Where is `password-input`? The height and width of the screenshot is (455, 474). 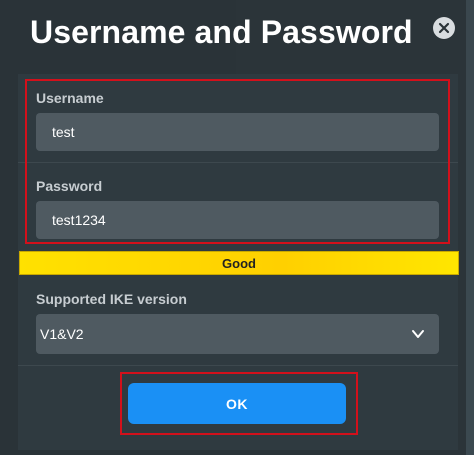
password-input is located at coordinates (237, 220).